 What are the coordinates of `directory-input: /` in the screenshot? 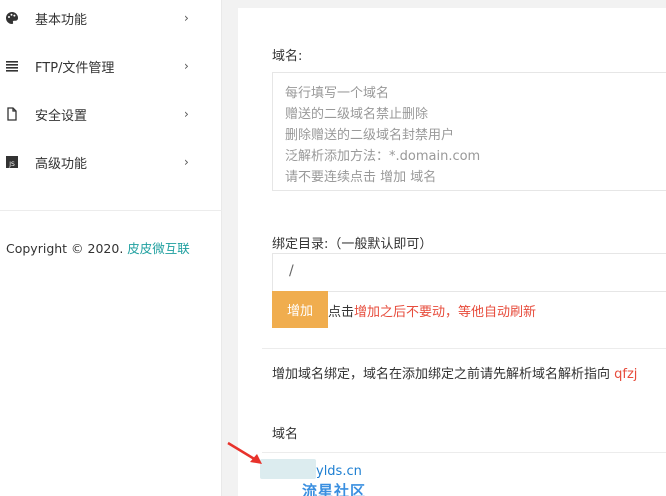 It's located at (469, 272).